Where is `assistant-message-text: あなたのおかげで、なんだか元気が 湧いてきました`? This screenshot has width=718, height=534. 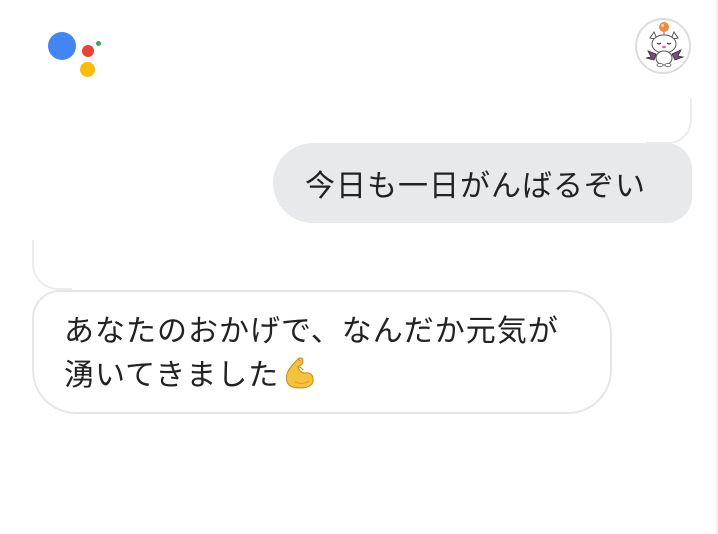
assistant-message-text: あなたのおかげで、なんだか元気が 湧いてきました is located at coordinates (323, 357).